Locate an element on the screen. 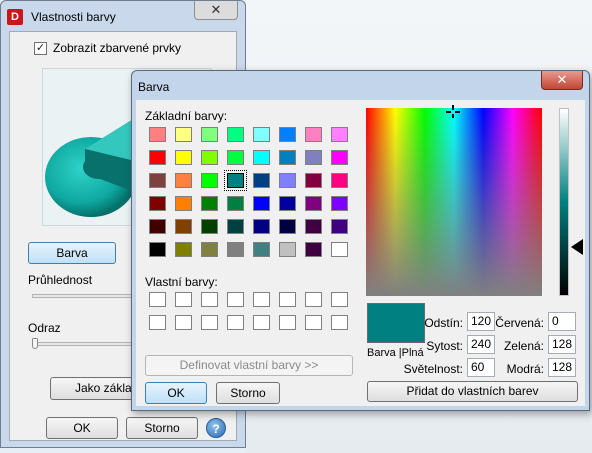 Image resolution: width=592 pixels, height=453 pixels. dialog-close-button: ✕ is located at coordinates (562, 80).